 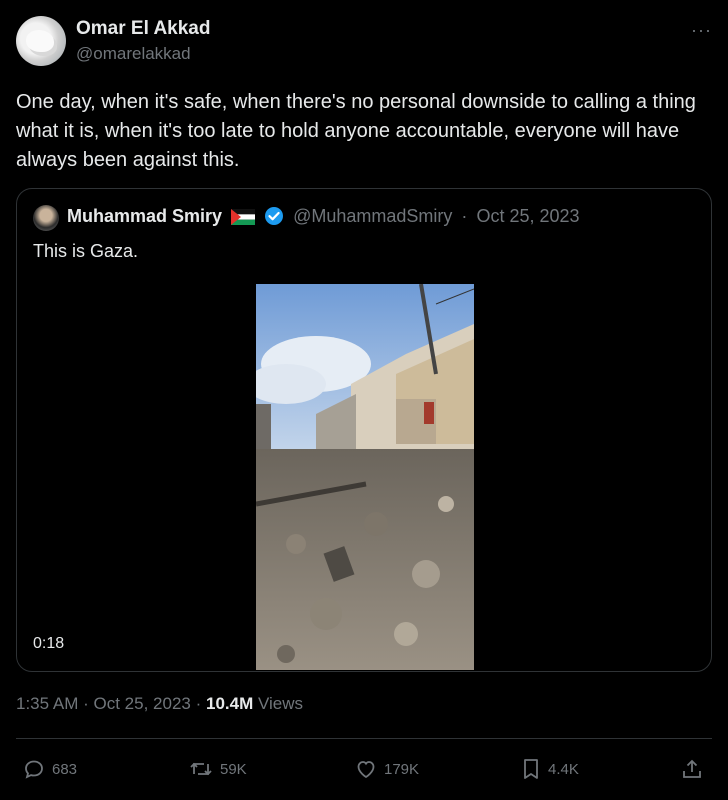 What do you see at coordinates (46, 218) in the screenshot?
I see `quoted-author-avatar` at bounding box center [46, 218].